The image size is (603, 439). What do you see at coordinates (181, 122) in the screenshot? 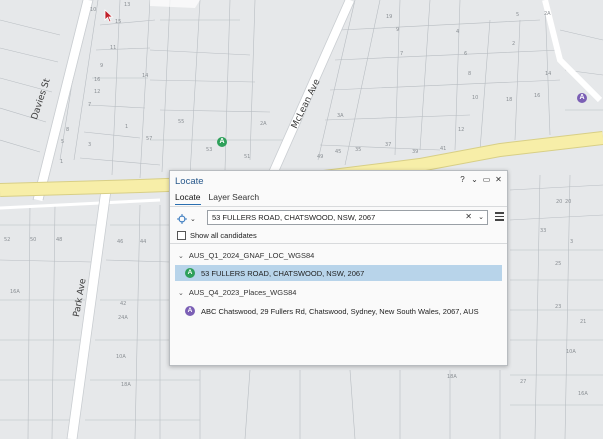
I see `parcel-label: 55` at bounding box center [181, 122].